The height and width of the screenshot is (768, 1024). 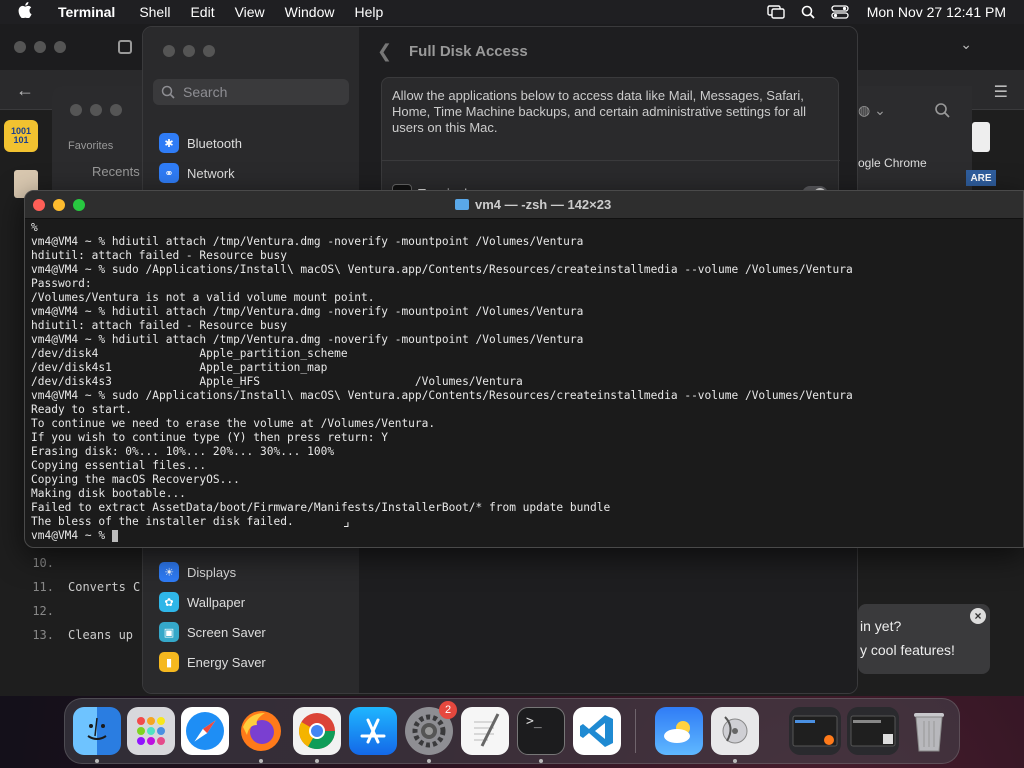 I want to click on dock-separator, so click(x=635, y=731).